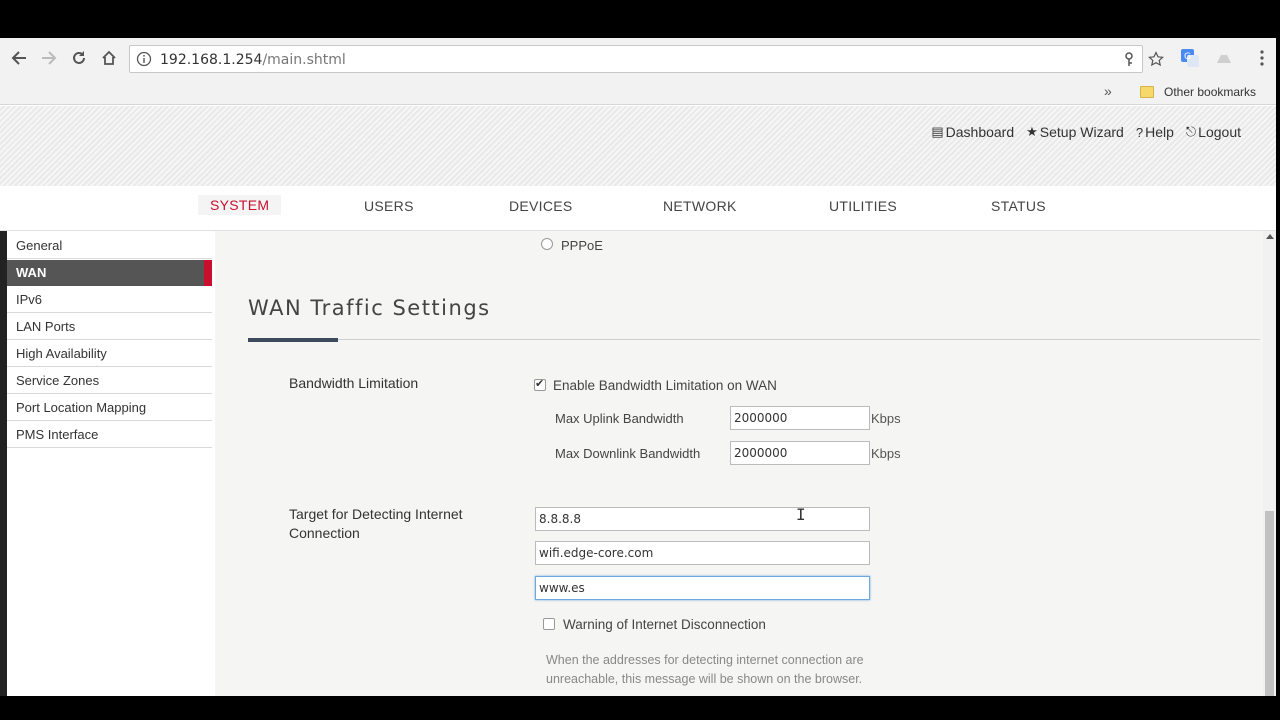 Image resolution: width=1280 pixels, height=720 pixels. Describe the element at coordinates (937, 131) in the screenshot. I see `dashboard-icon: ▤` at that location.